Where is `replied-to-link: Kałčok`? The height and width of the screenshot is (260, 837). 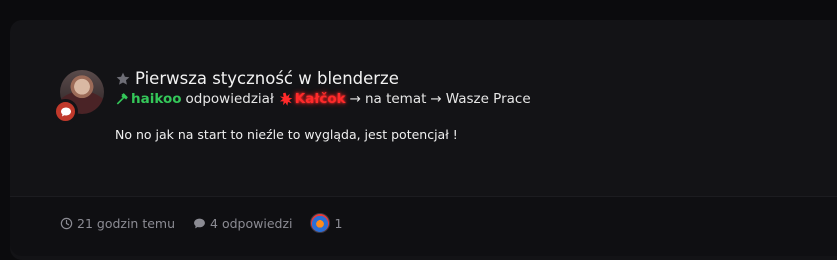 replied-to-link: Kałčok is located at coordinates (312, 99).